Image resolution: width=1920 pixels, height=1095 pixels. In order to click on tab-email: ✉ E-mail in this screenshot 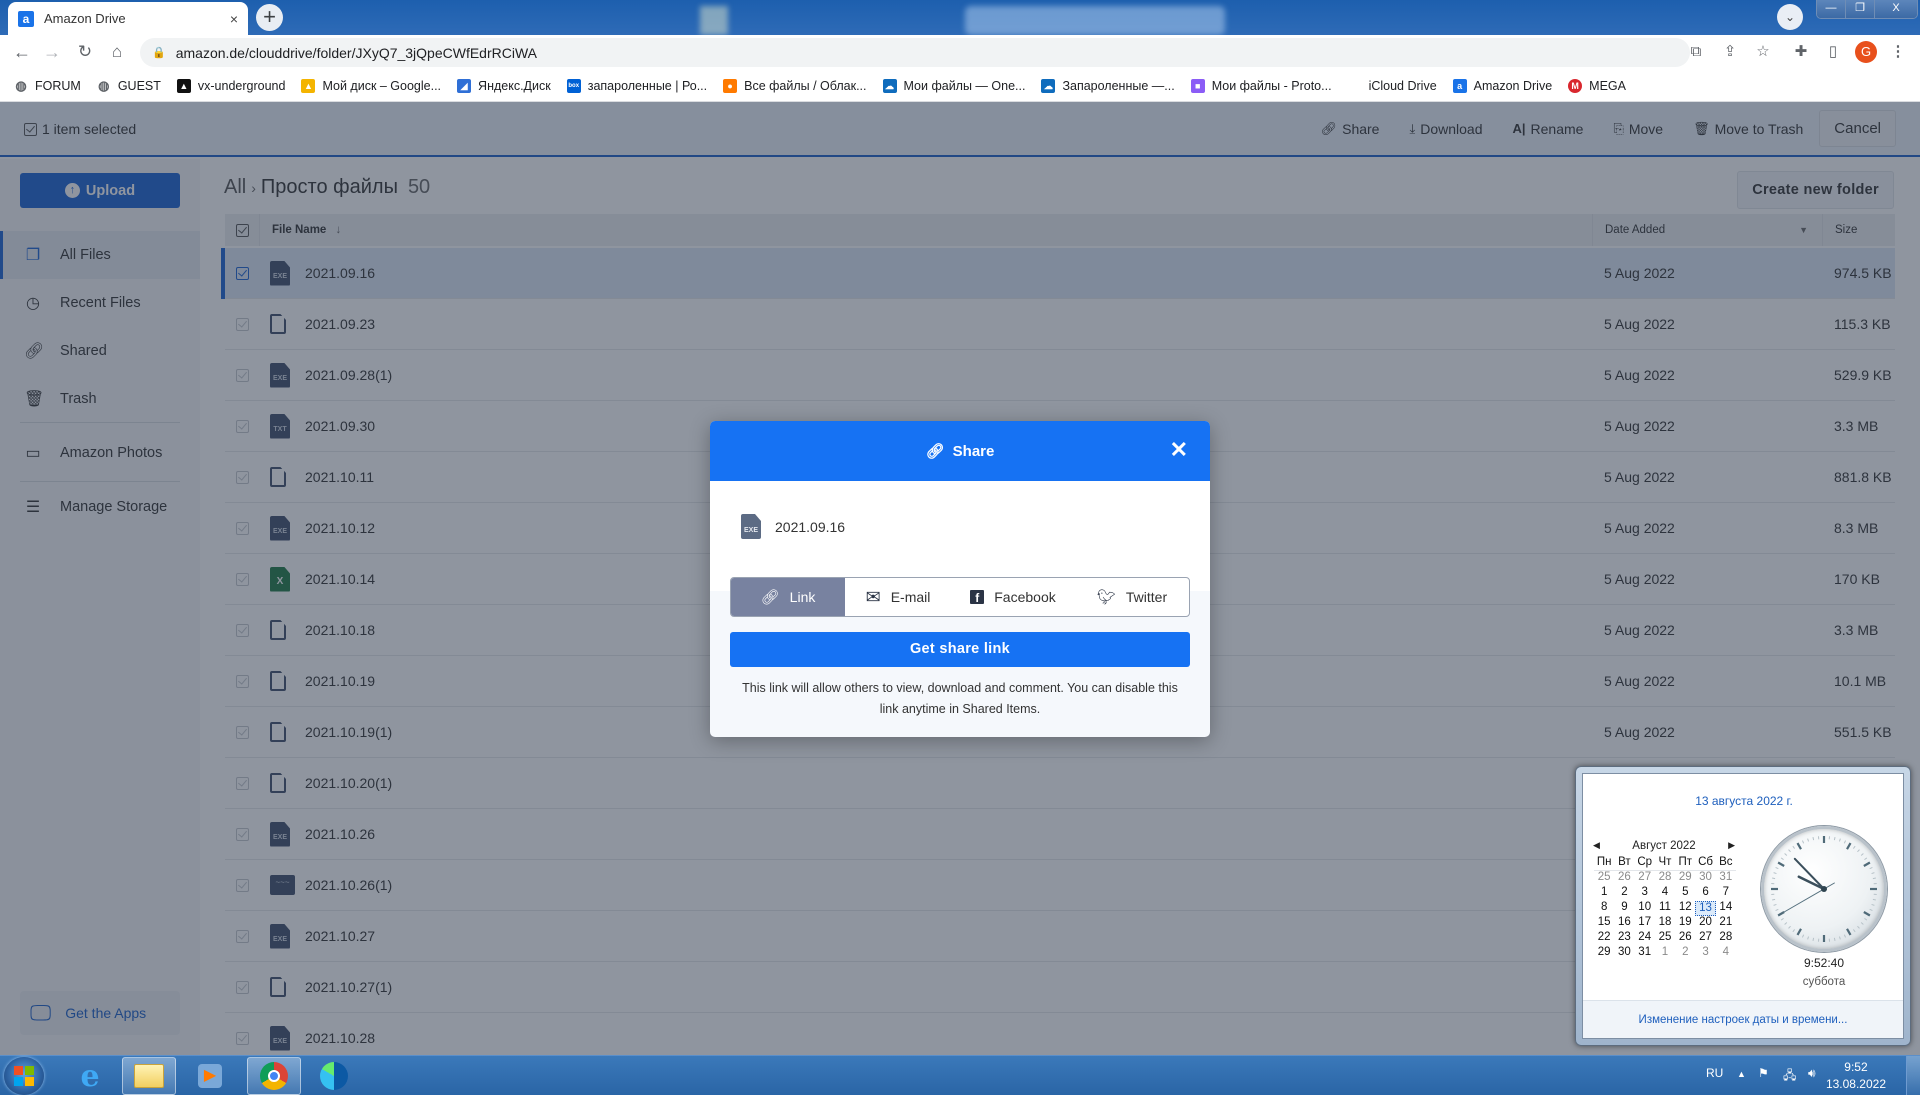, I will do `click(898, 597)`.